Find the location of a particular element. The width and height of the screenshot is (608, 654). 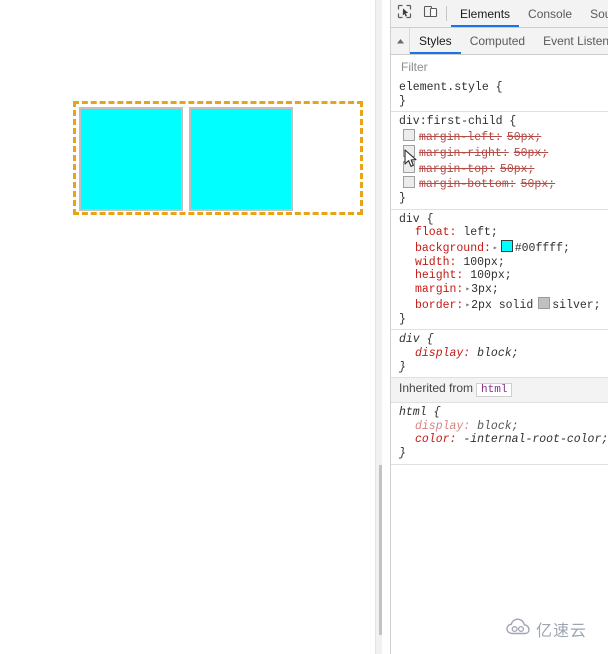

tab-sources: Sou is located at coordinates (594, 13).